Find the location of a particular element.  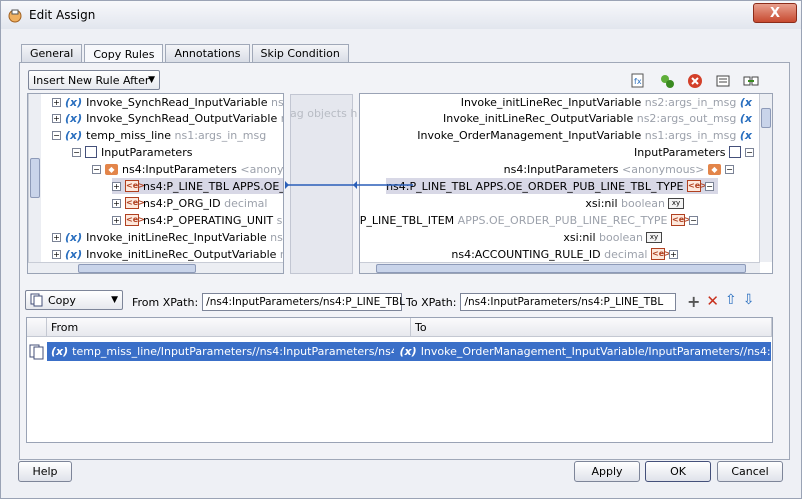

tree-node: +(x)Invoke_SynchRead_InputVariable ns3: is located at coordinates (167, 102).